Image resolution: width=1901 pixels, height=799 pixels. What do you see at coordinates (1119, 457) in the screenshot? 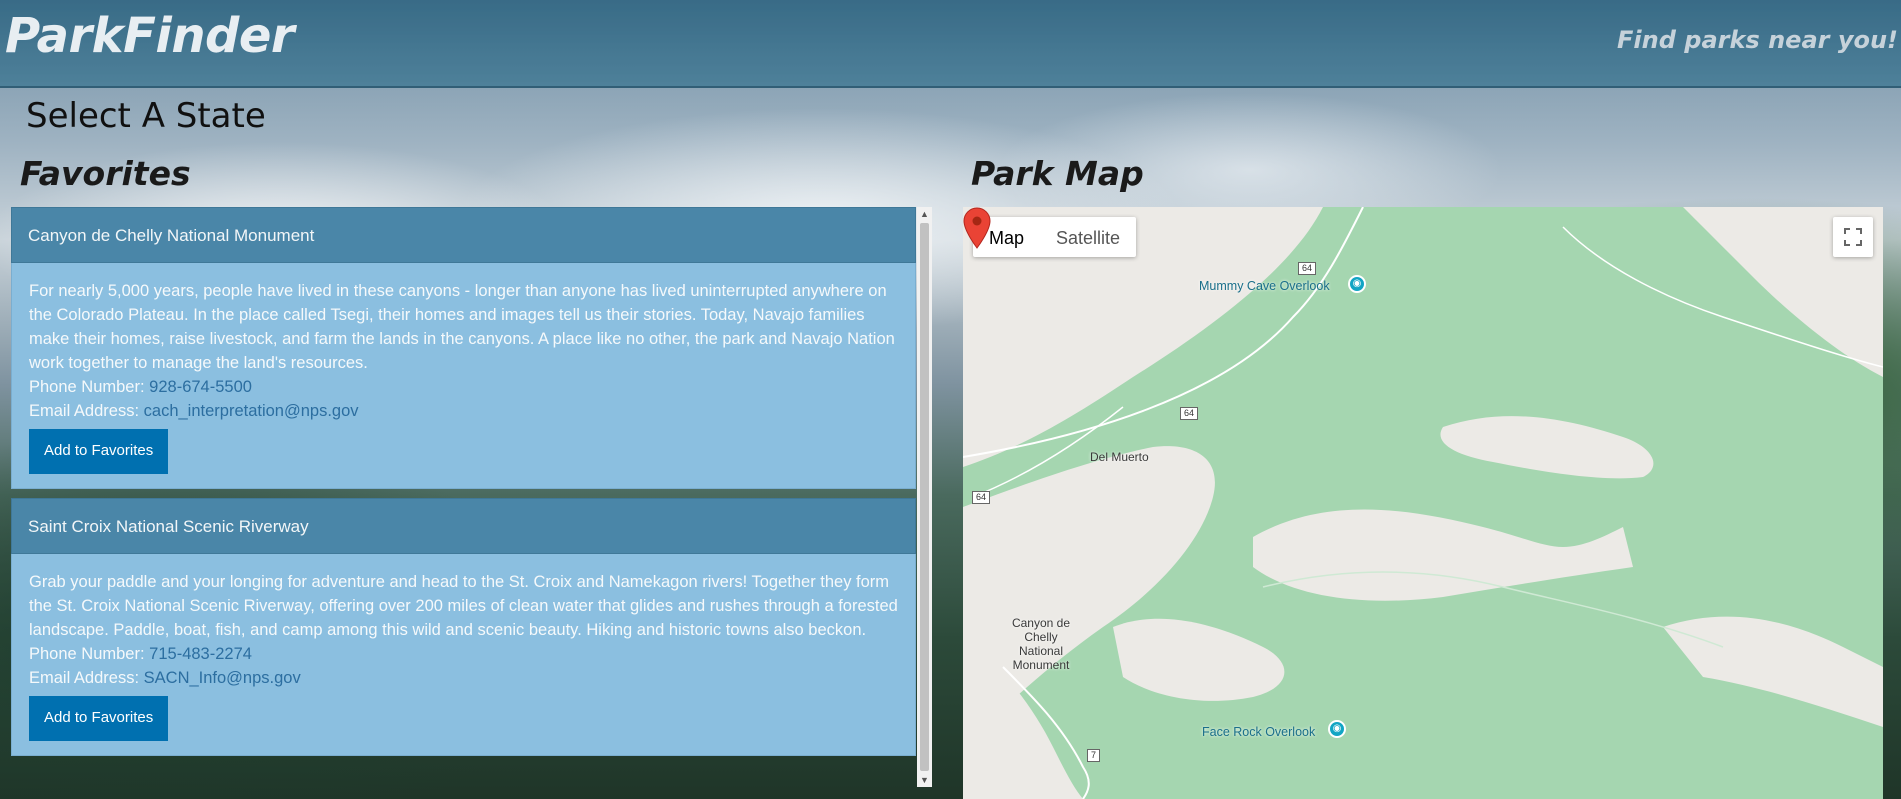
I see `place-label: Del Muerto` at bounding box center [1119, 457].